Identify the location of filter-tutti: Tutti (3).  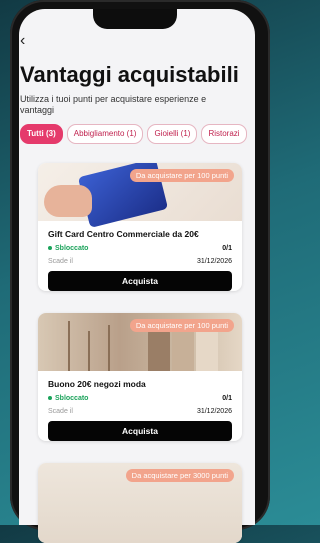
(41, 134).